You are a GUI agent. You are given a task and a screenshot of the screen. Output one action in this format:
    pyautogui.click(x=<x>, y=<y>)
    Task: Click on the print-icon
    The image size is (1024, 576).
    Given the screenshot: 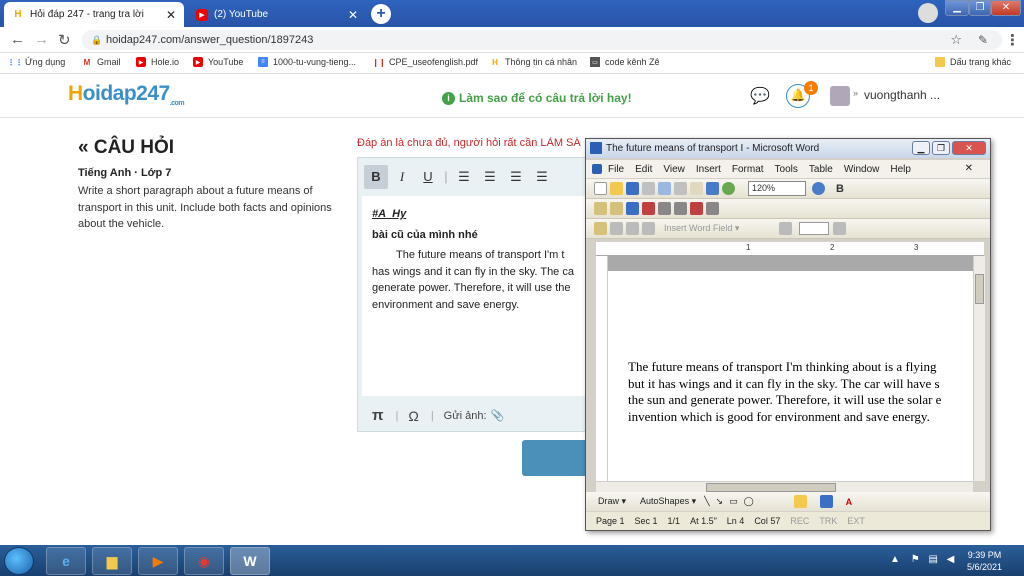 What is the action you would take?
    pyautogui.click(x=648, y=188)
    